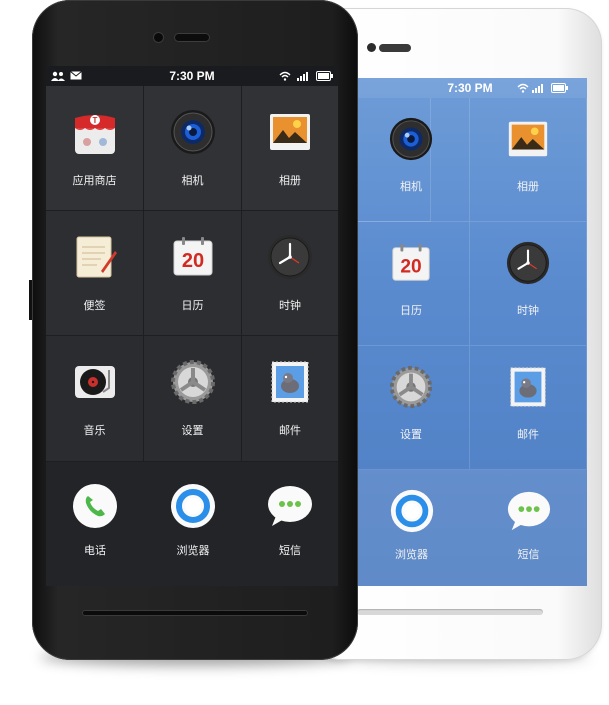 The height and width of the screenshot is (705, 609). What do you see at coordinates (94, 431) in the screenshot?
I see `app-label: 音乐` at bounding box center [94, 431].